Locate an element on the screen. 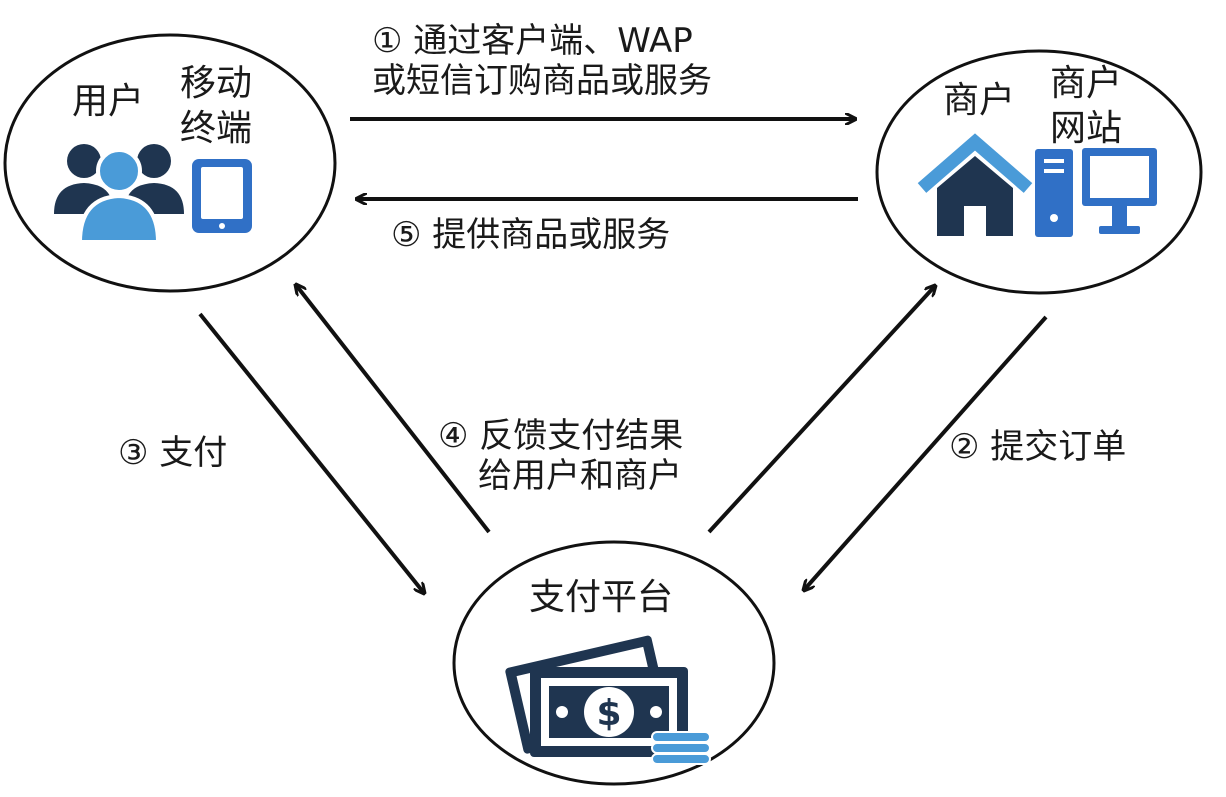  step4-label-line2: 给用户和商户 is located at coordinates (580, 476).